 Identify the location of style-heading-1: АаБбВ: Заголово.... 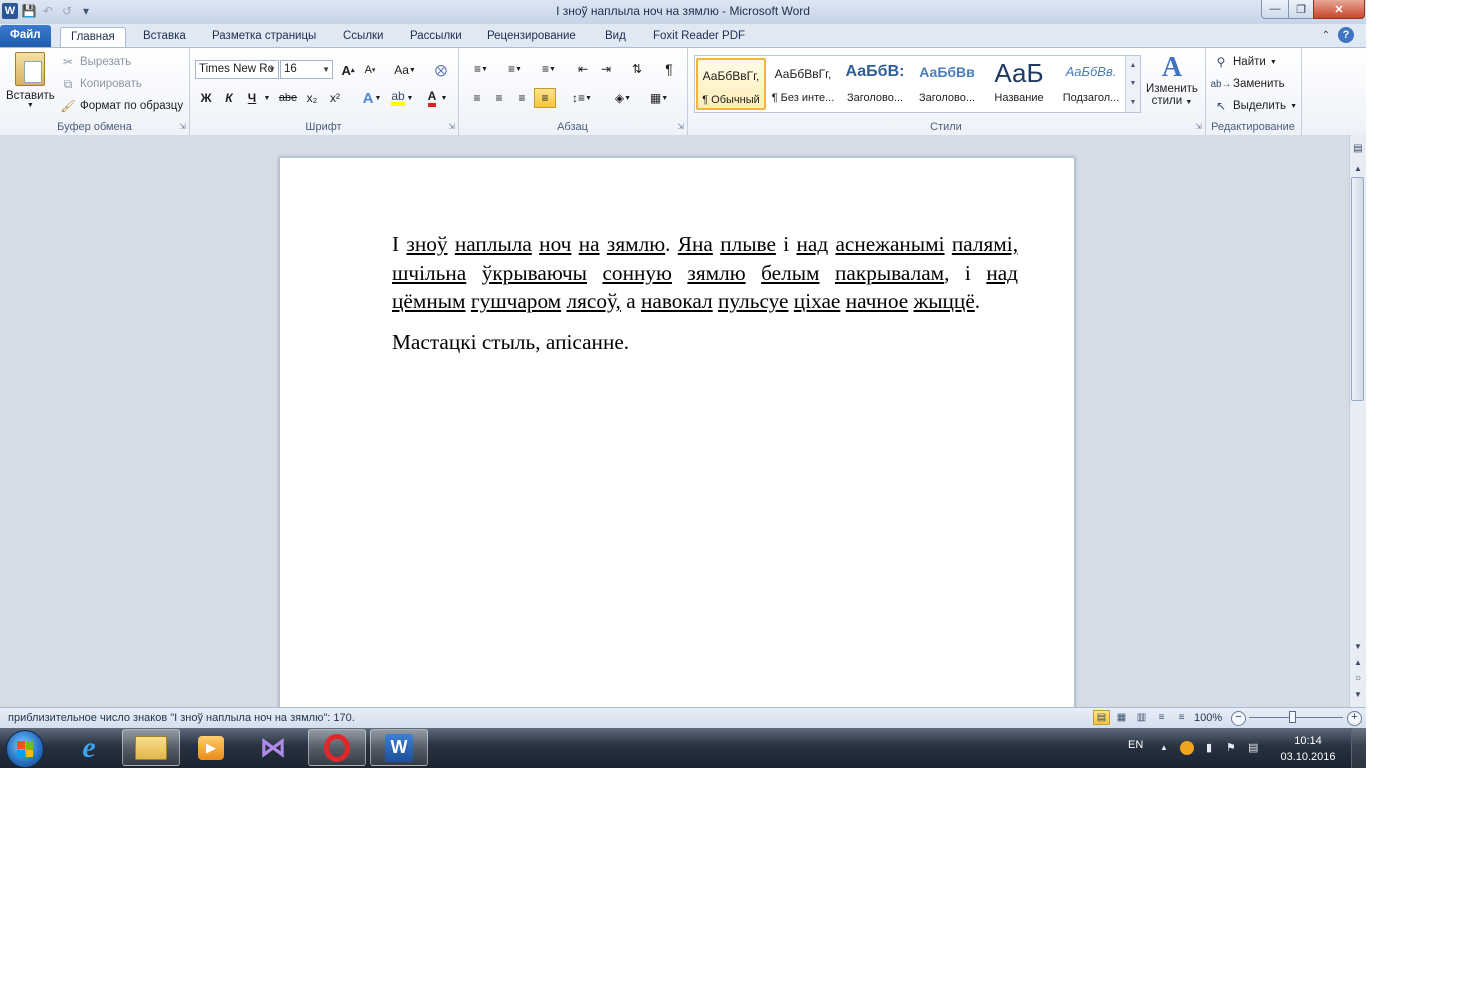
(875, 84).